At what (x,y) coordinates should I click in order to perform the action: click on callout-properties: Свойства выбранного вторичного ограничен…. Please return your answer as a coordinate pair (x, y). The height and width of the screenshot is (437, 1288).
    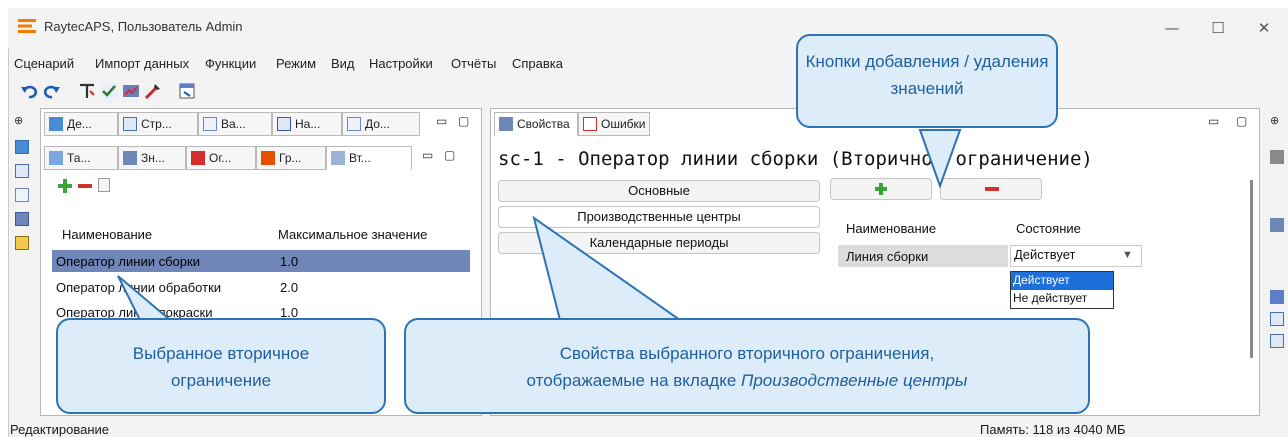
    Looking at the image, I should click on (747, 366).